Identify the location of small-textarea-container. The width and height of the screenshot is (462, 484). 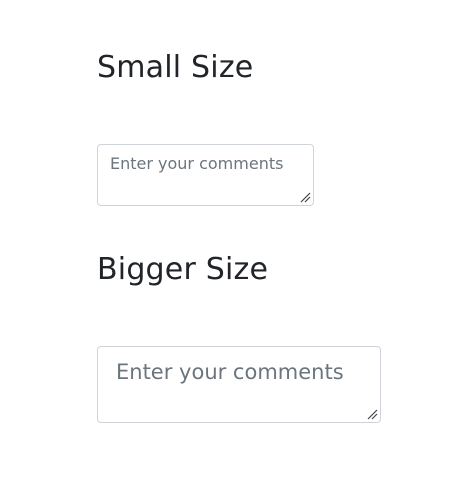
(205, 175).